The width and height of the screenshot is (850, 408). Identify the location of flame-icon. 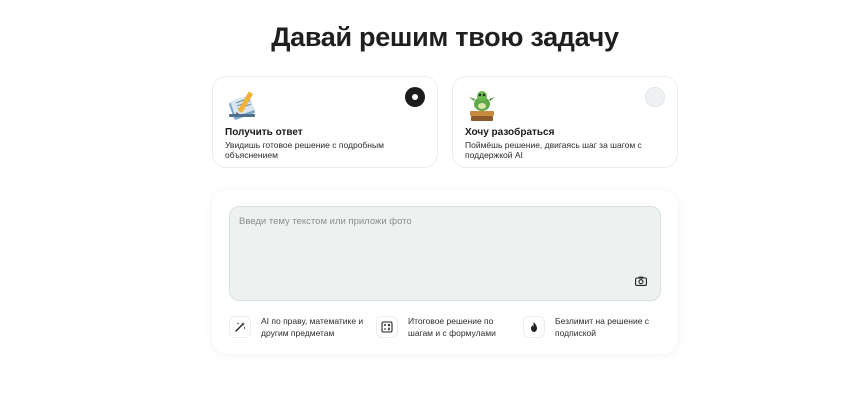
(534, 327).